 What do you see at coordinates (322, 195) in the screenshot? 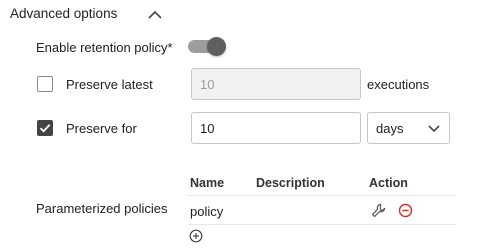
I see `header-divider` at bounding box center [322, 195].